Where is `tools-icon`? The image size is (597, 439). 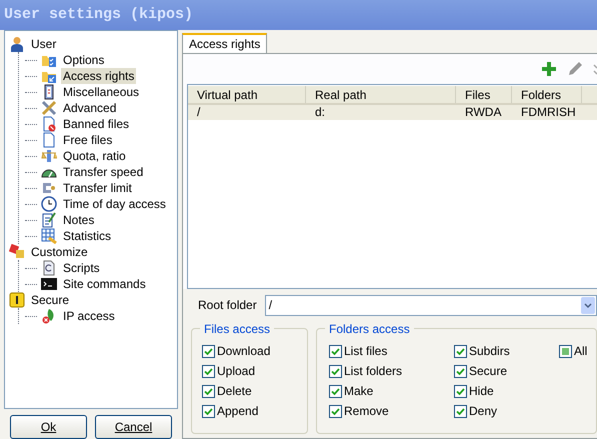 tools-icon is located at coordinates (49, 108).